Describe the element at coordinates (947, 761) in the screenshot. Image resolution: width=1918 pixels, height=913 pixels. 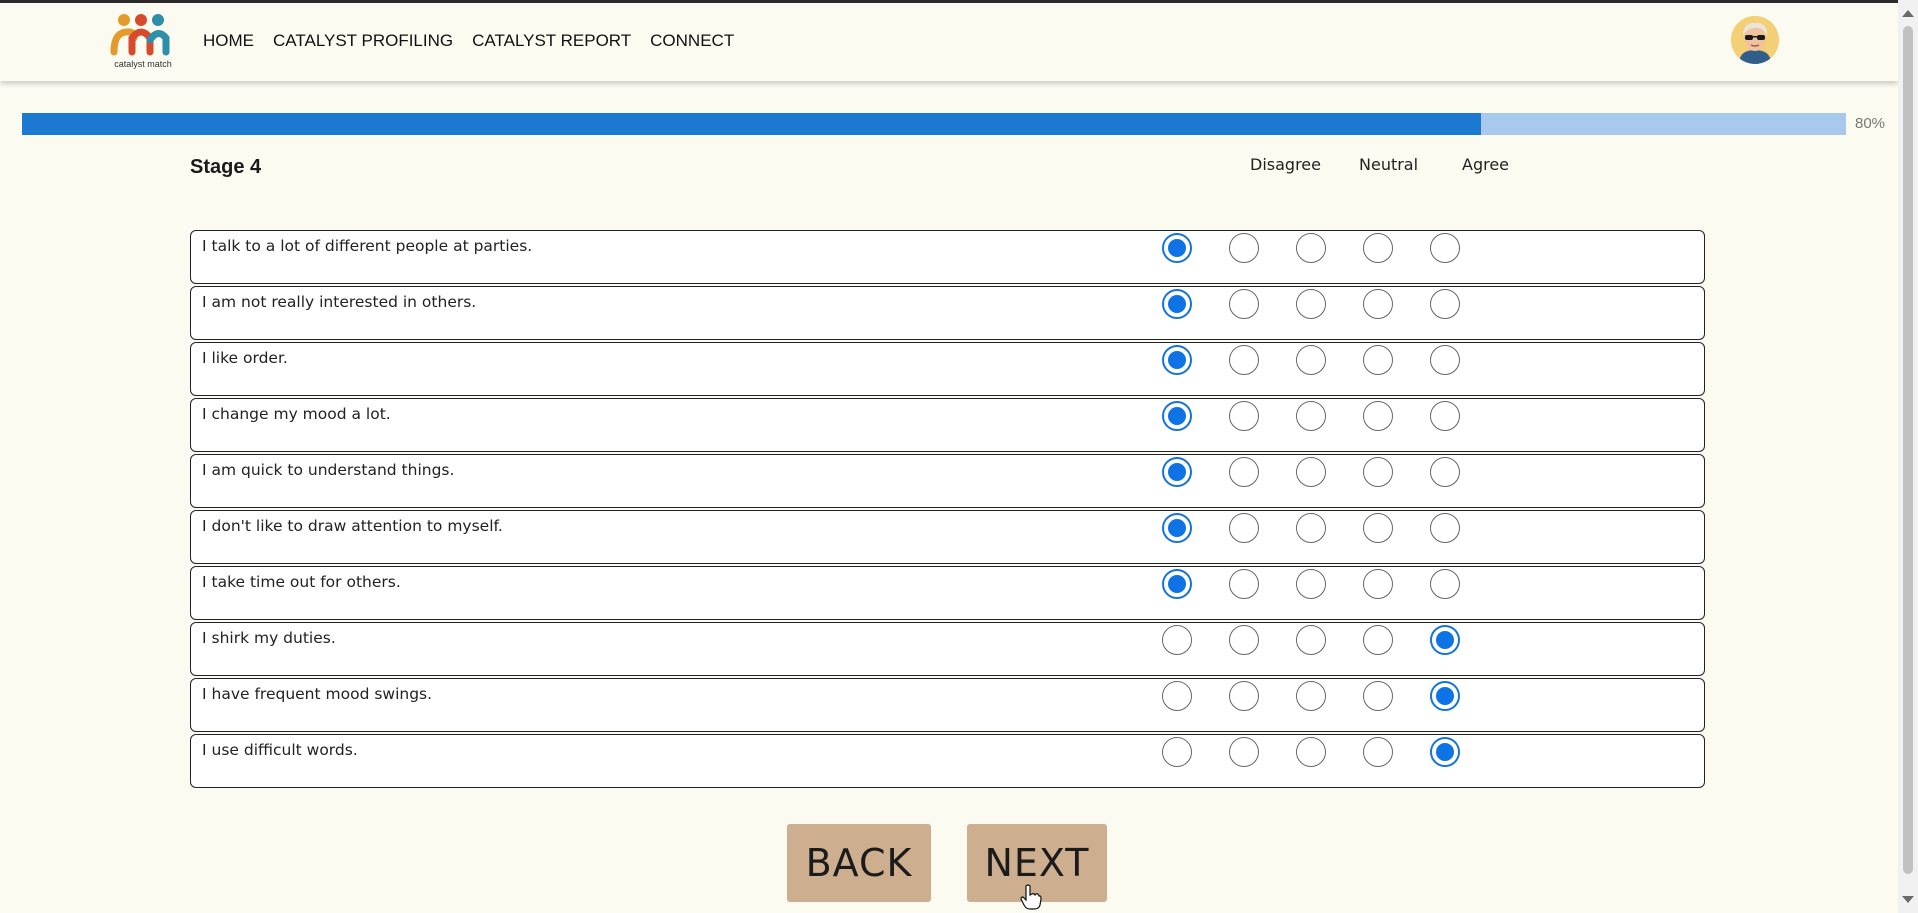
I see `question-row: I use difficult words.` at that location.